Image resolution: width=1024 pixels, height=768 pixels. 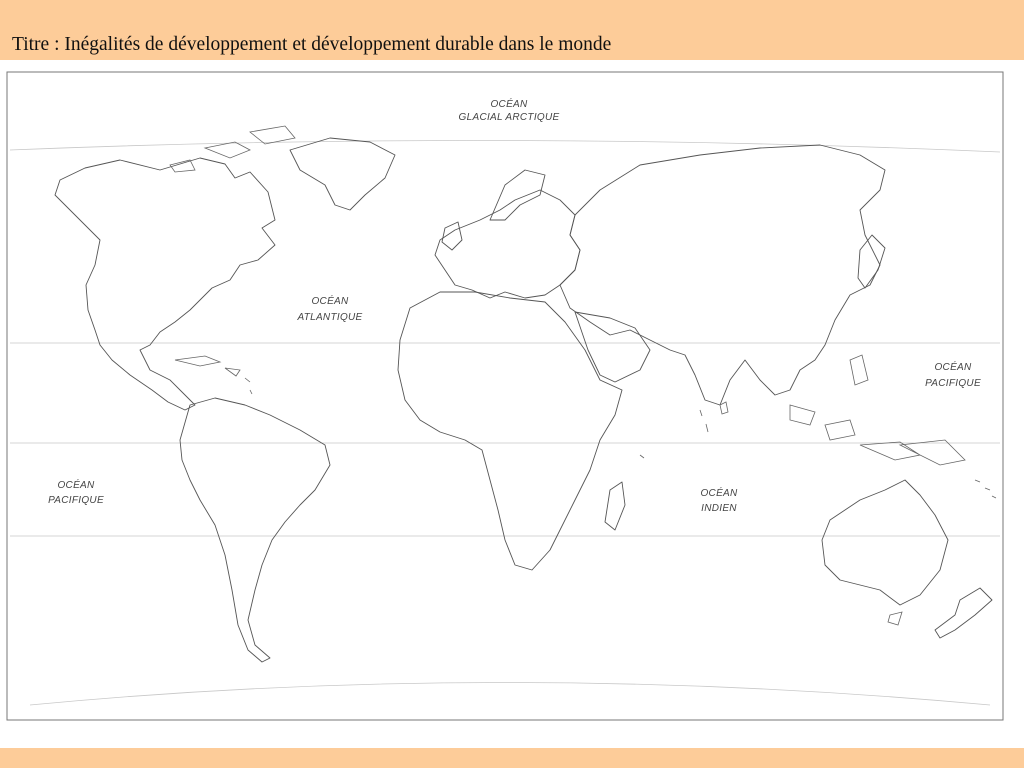 What do you see at coordinates (517, 195) in the screenshot?
I see `scandinavia` at bounding box center [517, 195].